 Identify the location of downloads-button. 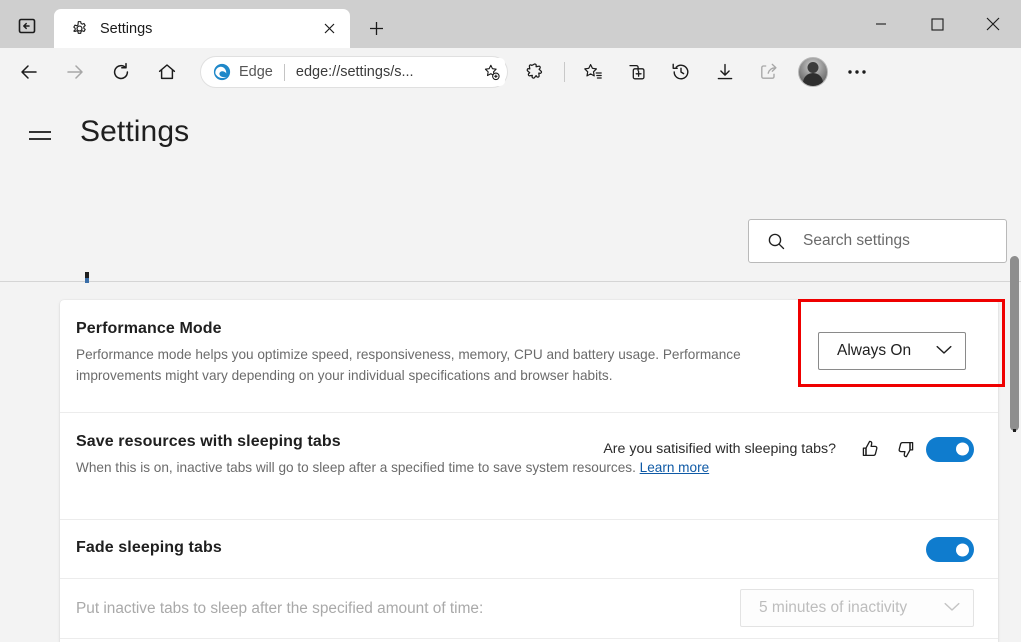
(725, 72).